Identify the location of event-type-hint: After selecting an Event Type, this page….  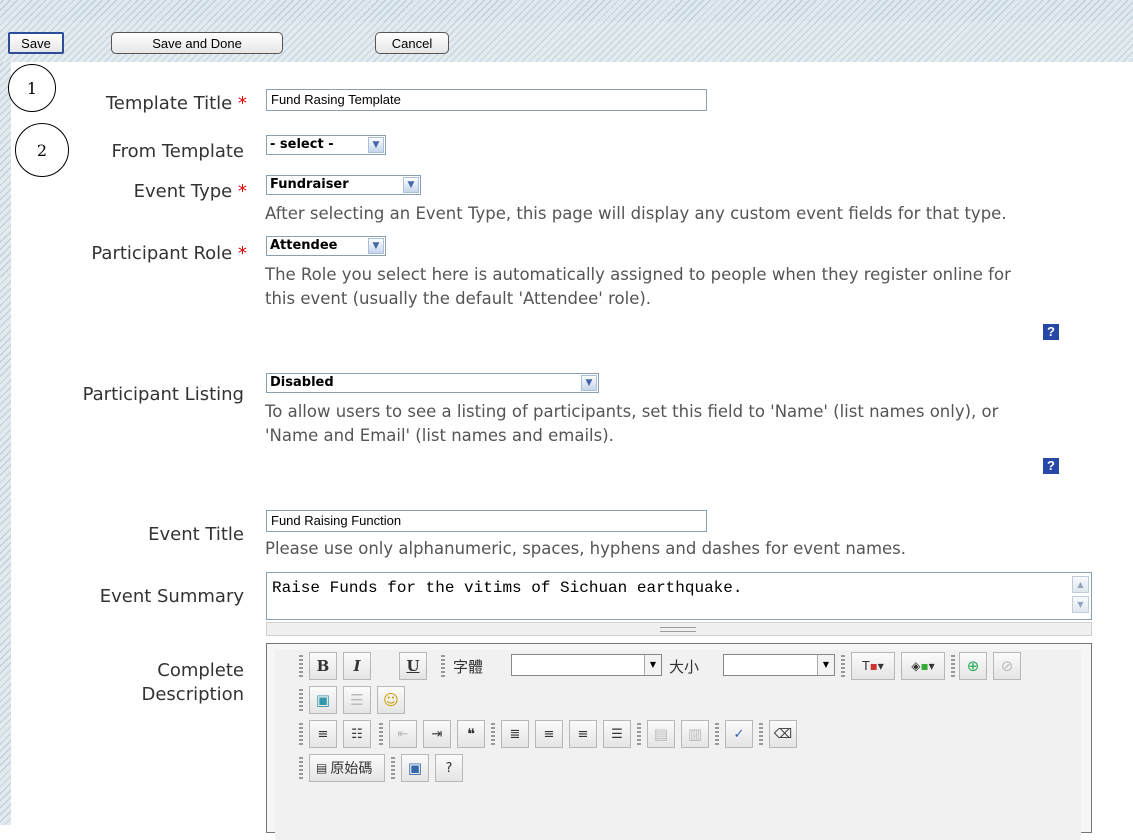
(636, 213).